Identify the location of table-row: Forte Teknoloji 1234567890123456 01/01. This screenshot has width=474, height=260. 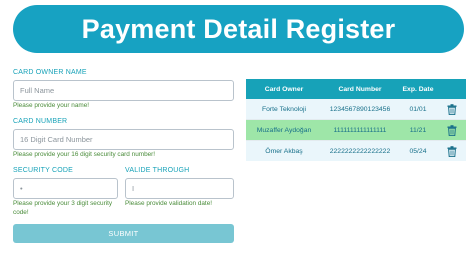
(356, 109).